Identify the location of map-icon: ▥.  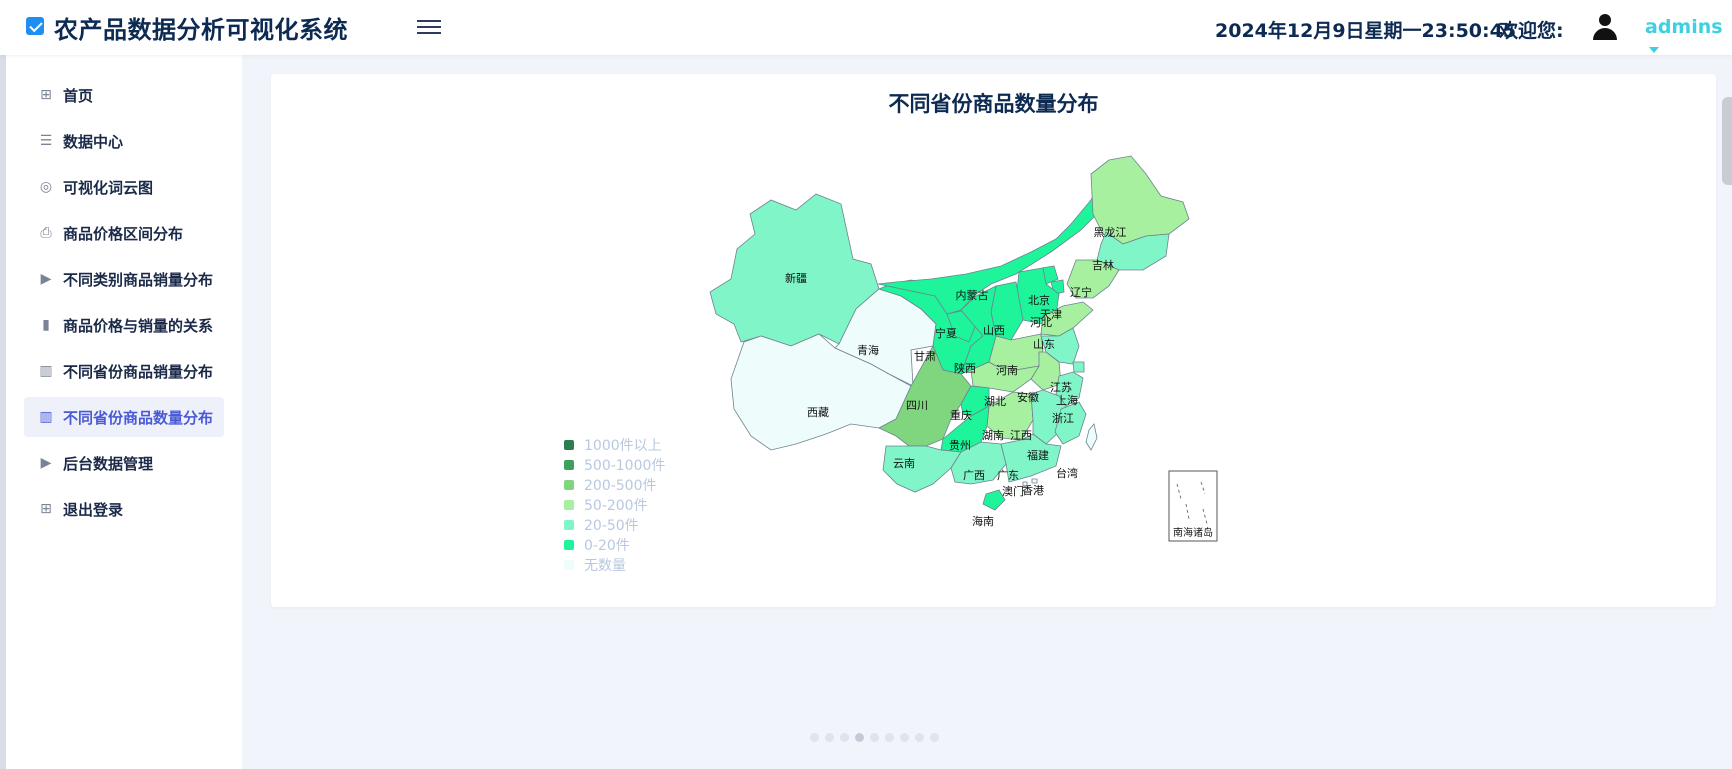
(46, 417).